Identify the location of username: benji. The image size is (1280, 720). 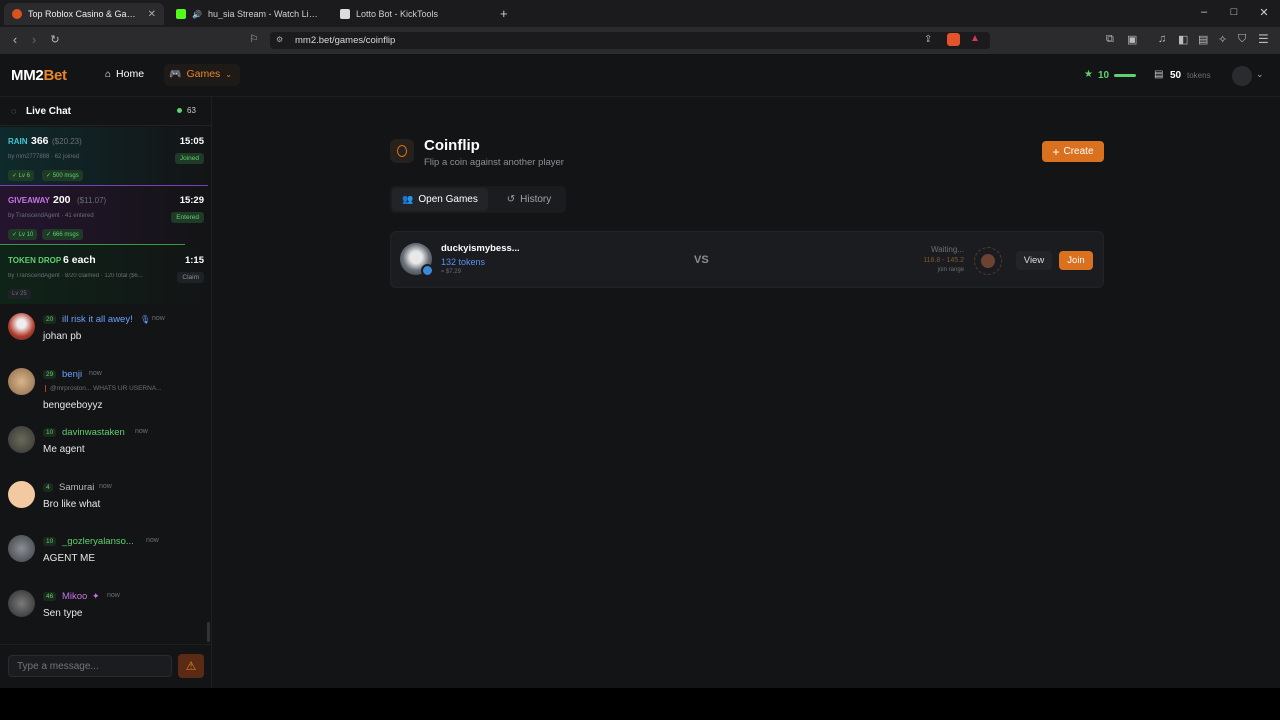
(72, 374).